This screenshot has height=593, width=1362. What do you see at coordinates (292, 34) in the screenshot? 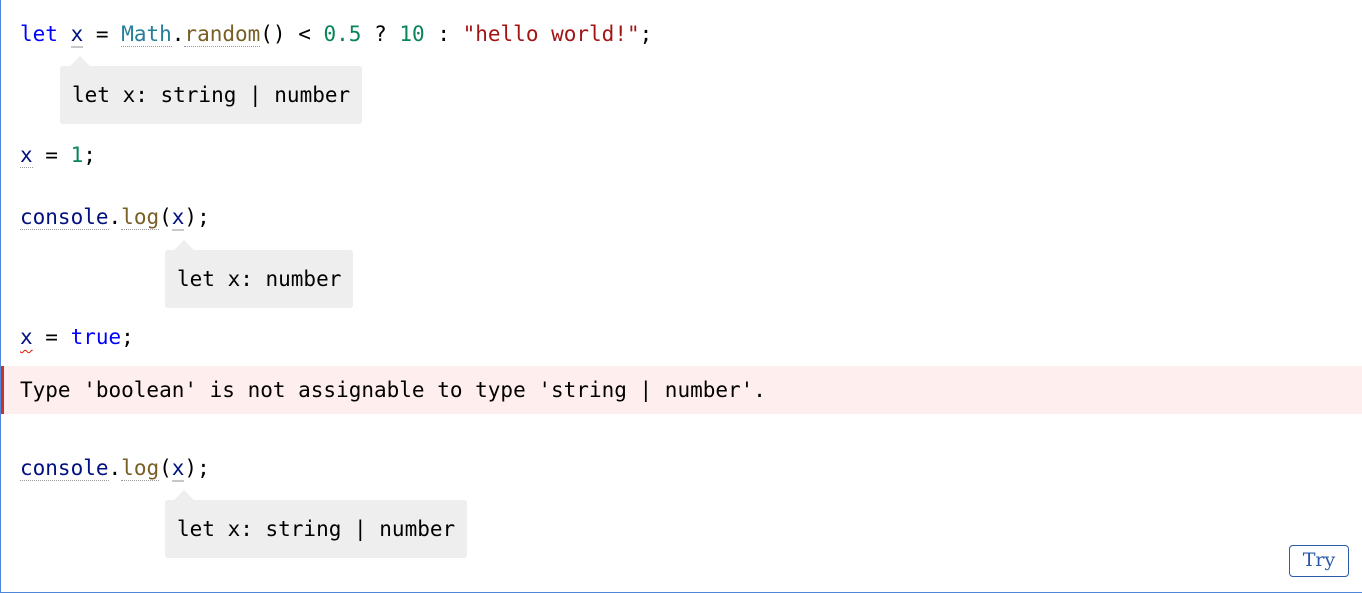
I see `operator-call-lt: () <` at bounding box center [292, 34].